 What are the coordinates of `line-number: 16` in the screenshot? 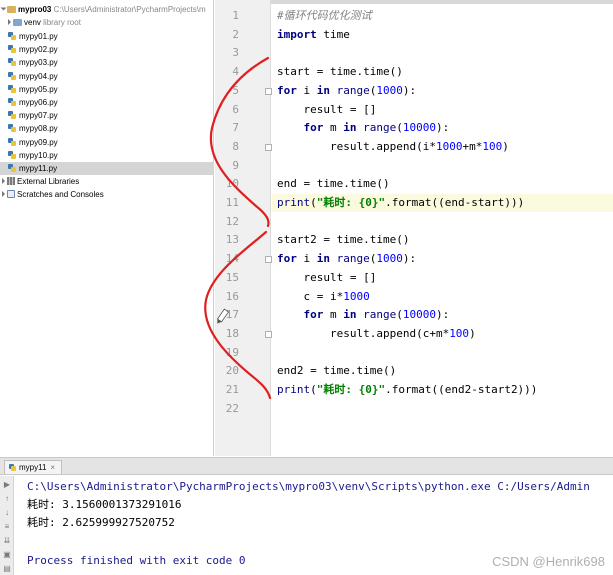 It's located at (232, 296).